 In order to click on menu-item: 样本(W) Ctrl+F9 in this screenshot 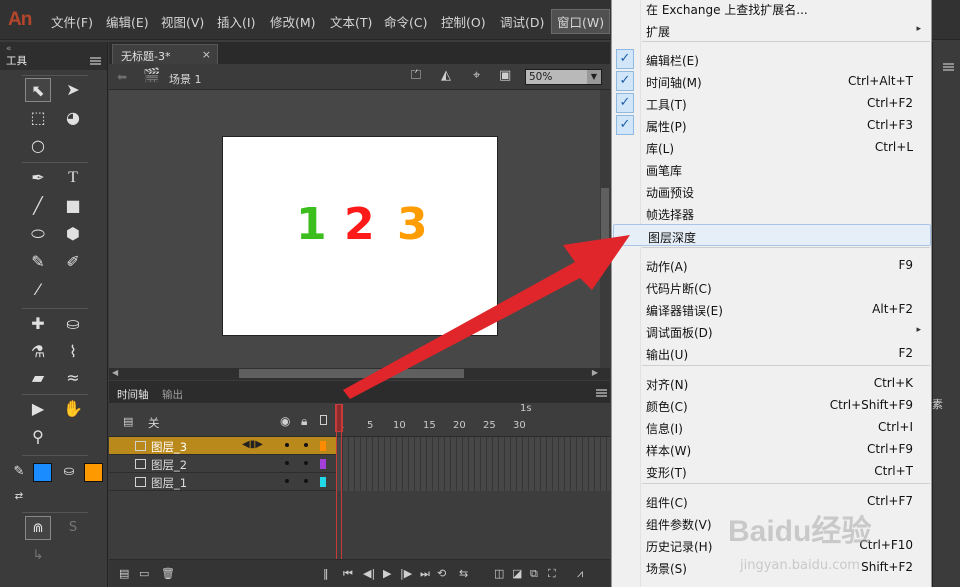, I will do `click(772, 449)`.